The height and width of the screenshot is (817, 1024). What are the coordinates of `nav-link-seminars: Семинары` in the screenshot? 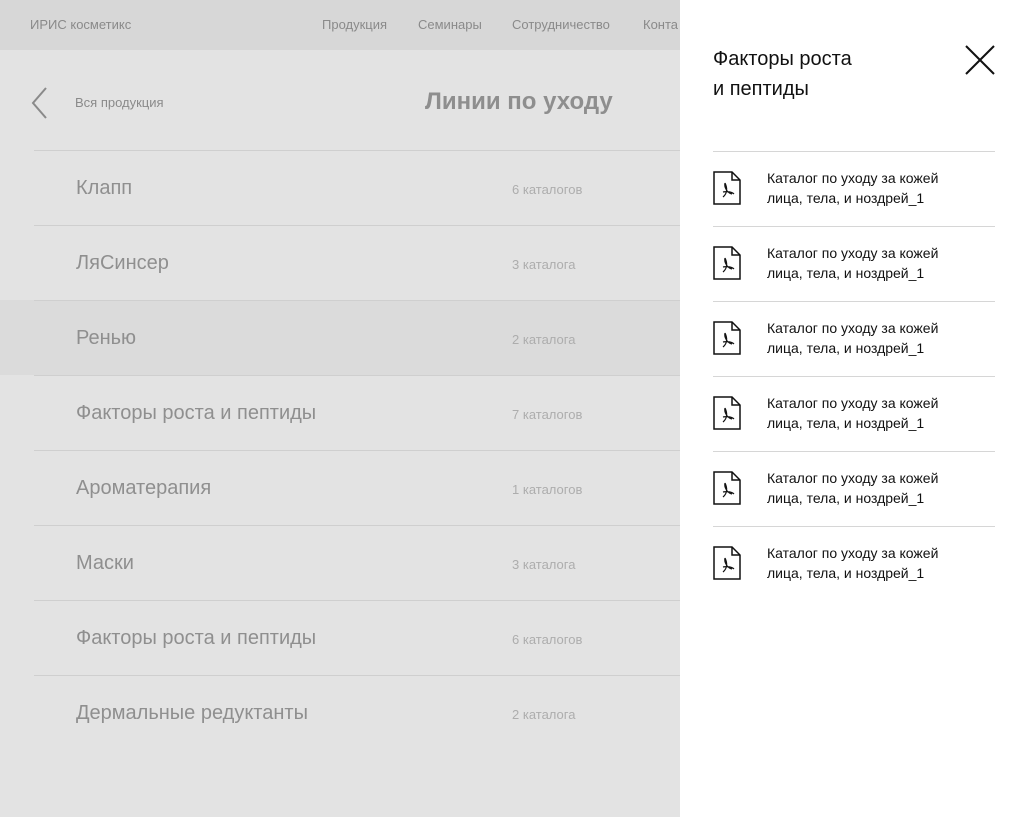 It's located at (450, 24).